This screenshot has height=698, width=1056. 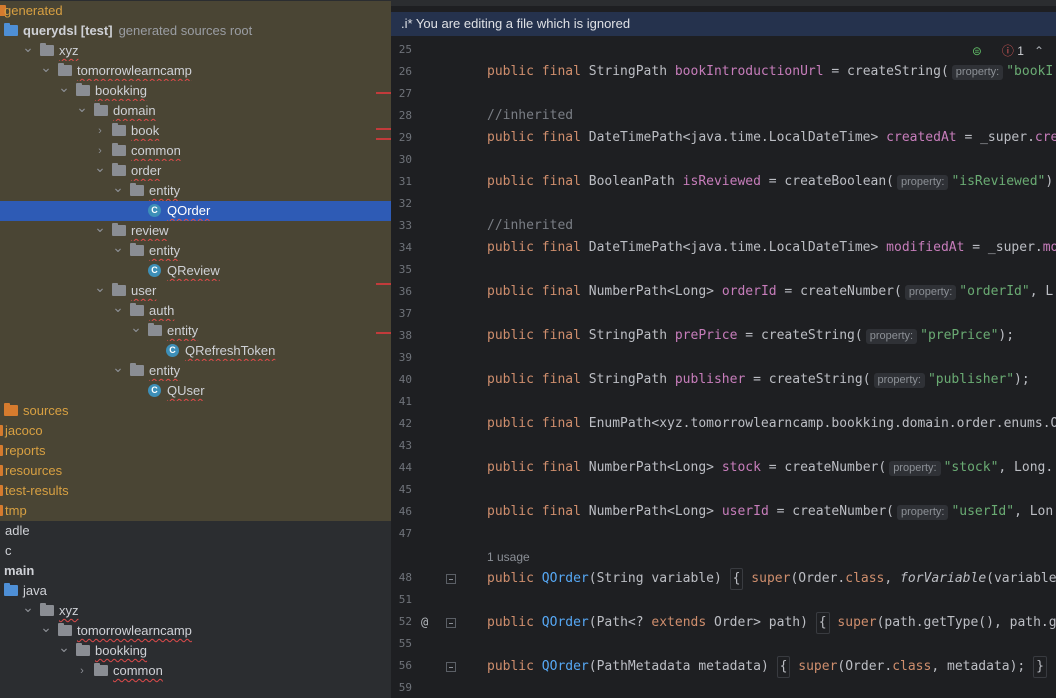 What do you see at coordinates (566, 3) in the screenshot?
I see `tab-qorder` at bounding box center [566, 3].